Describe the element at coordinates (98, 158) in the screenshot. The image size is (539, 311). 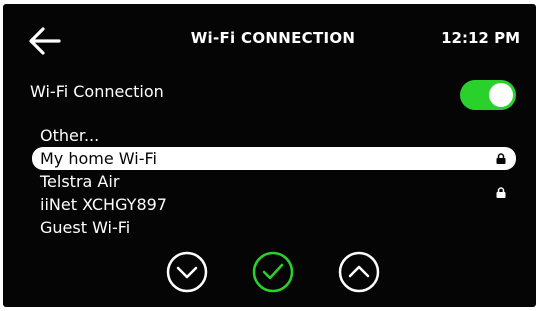
I see `network-name: My home Wi-Fi` at that location.